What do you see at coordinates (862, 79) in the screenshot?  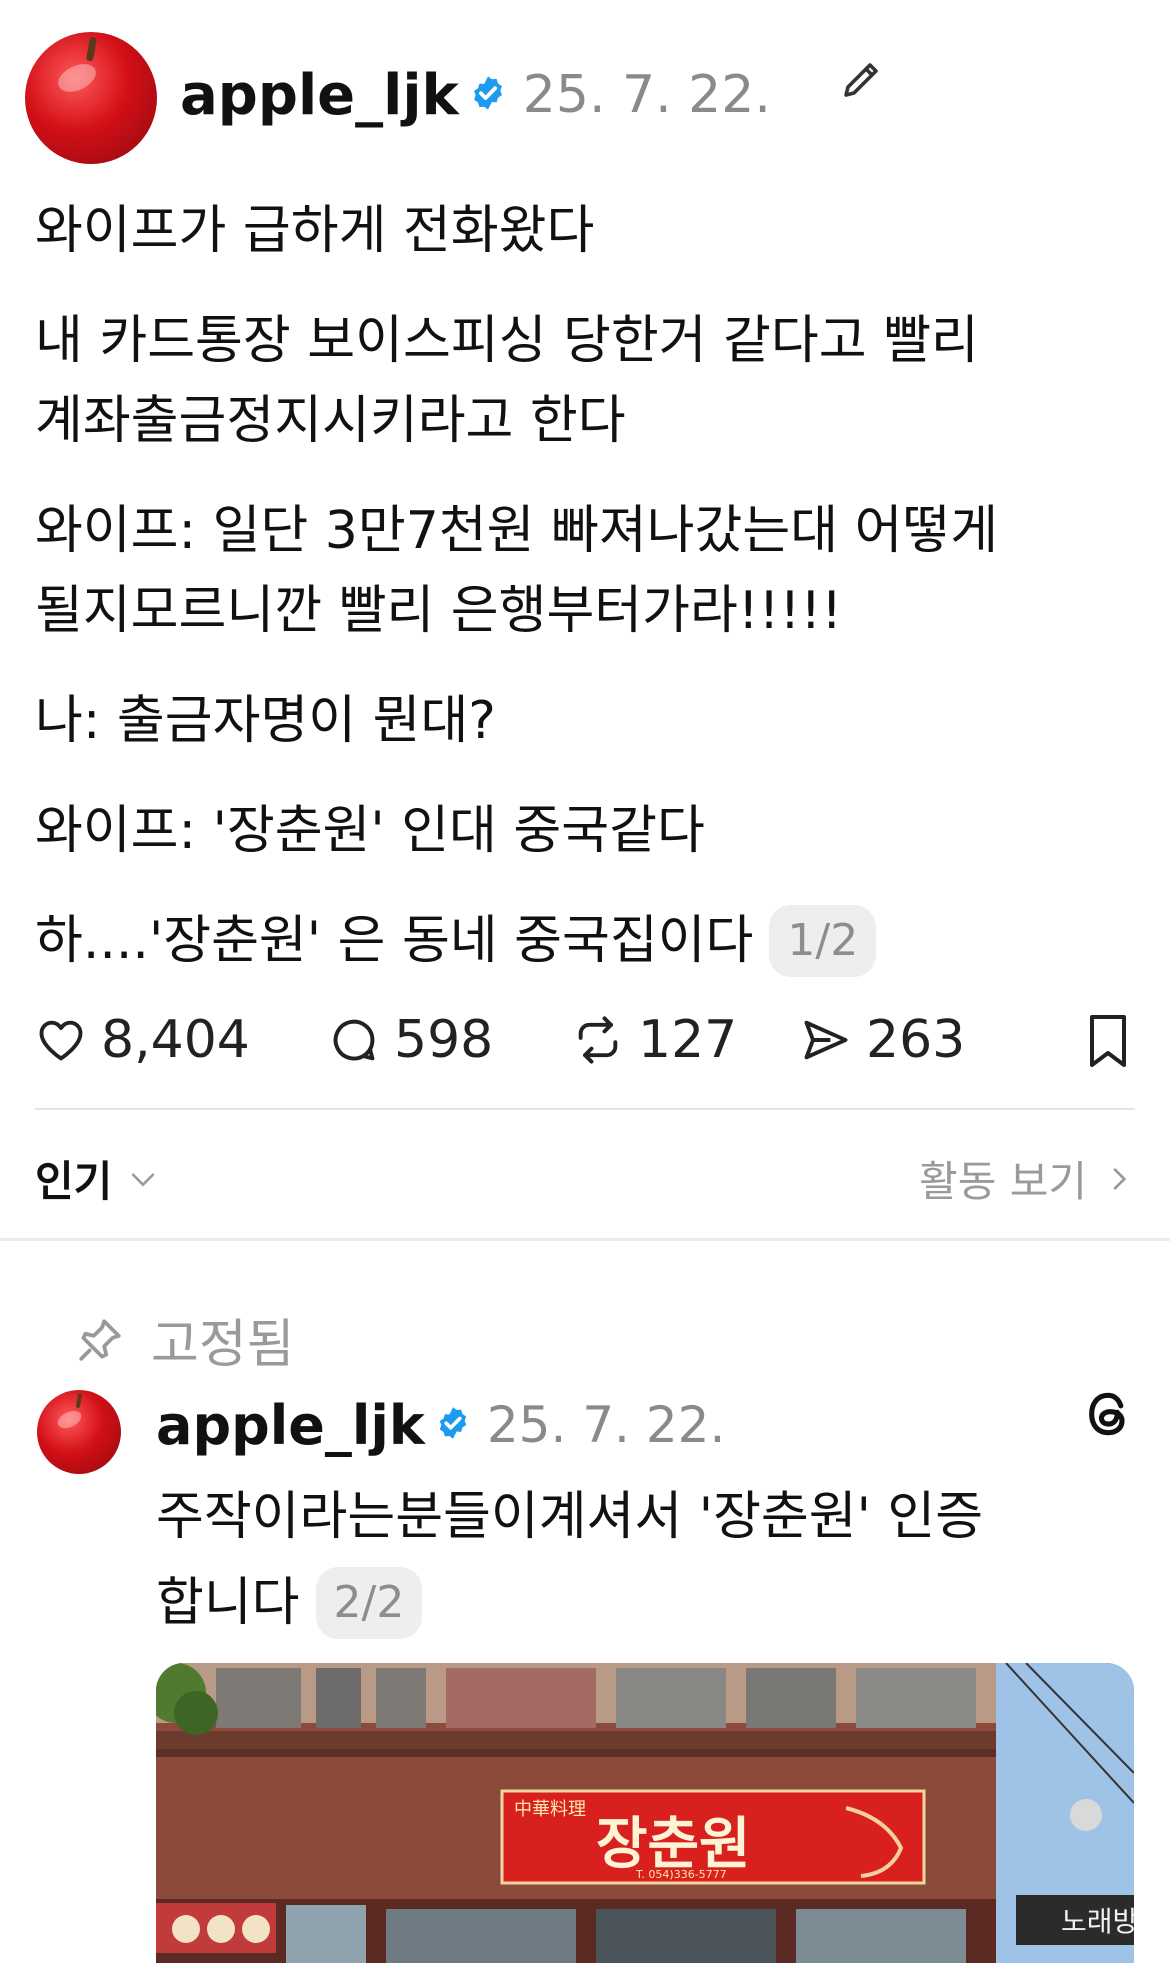 I see `edit-pencil-icon` at bounding box center [862, 79].